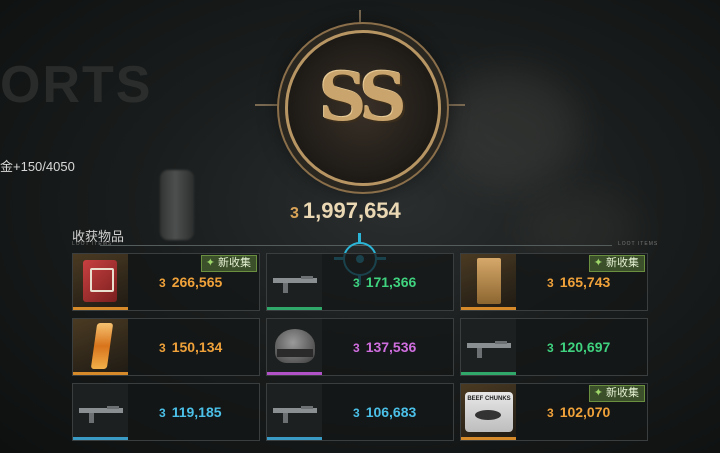  I want to click on item-value: 3 137,536, so click(384, 347).